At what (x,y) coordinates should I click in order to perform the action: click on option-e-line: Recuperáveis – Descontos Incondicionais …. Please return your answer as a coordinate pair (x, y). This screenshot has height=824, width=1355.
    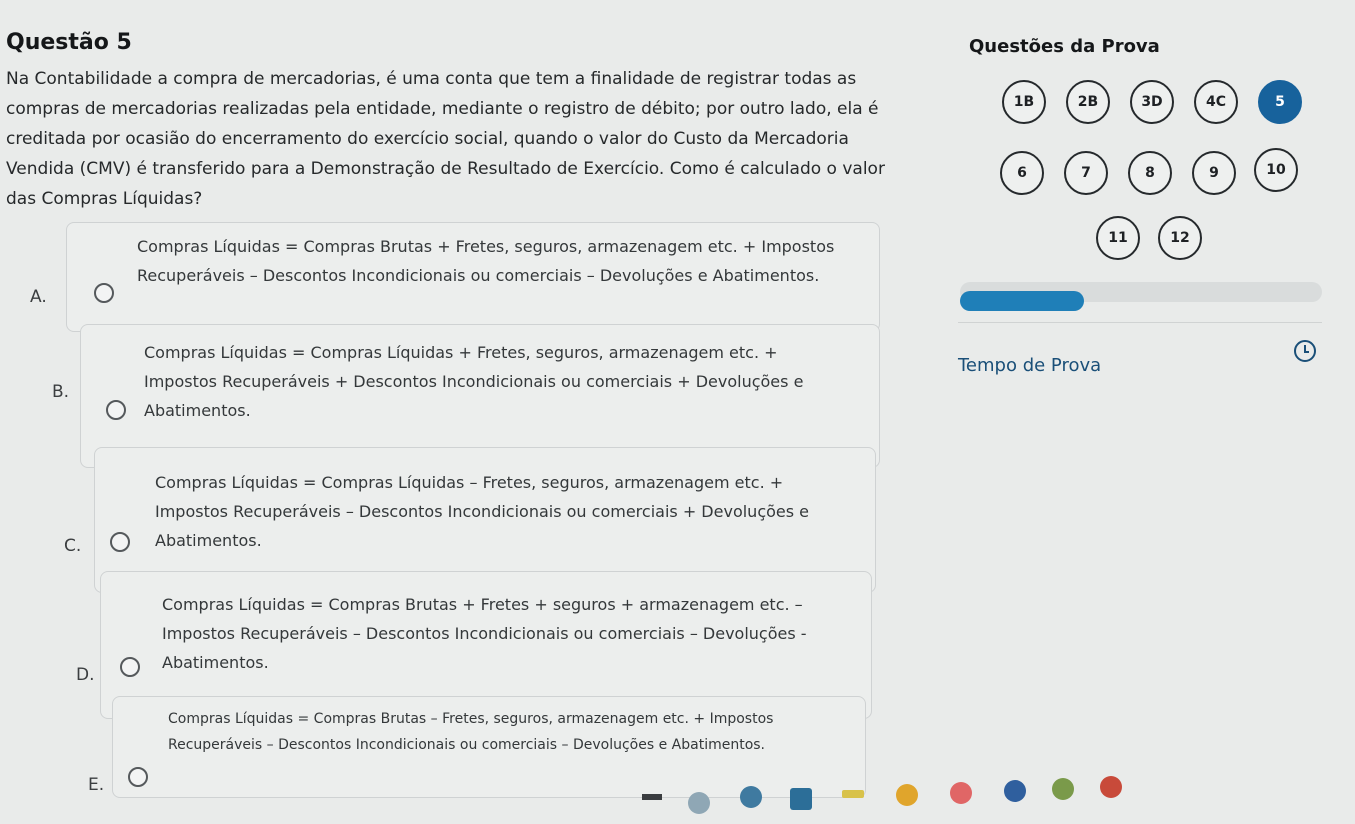
    Looking at the image, I should click on (467, 745).